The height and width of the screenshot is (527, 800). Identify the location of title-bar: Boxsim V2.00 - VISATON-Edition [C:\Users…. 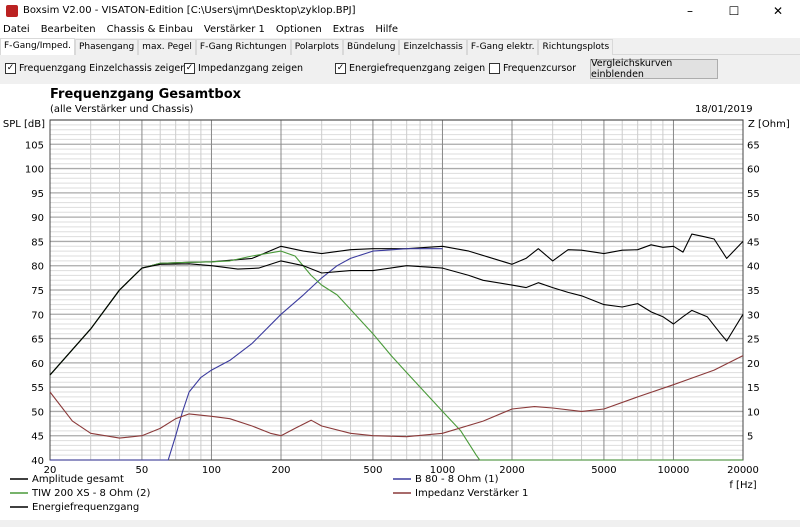
(400, 10).